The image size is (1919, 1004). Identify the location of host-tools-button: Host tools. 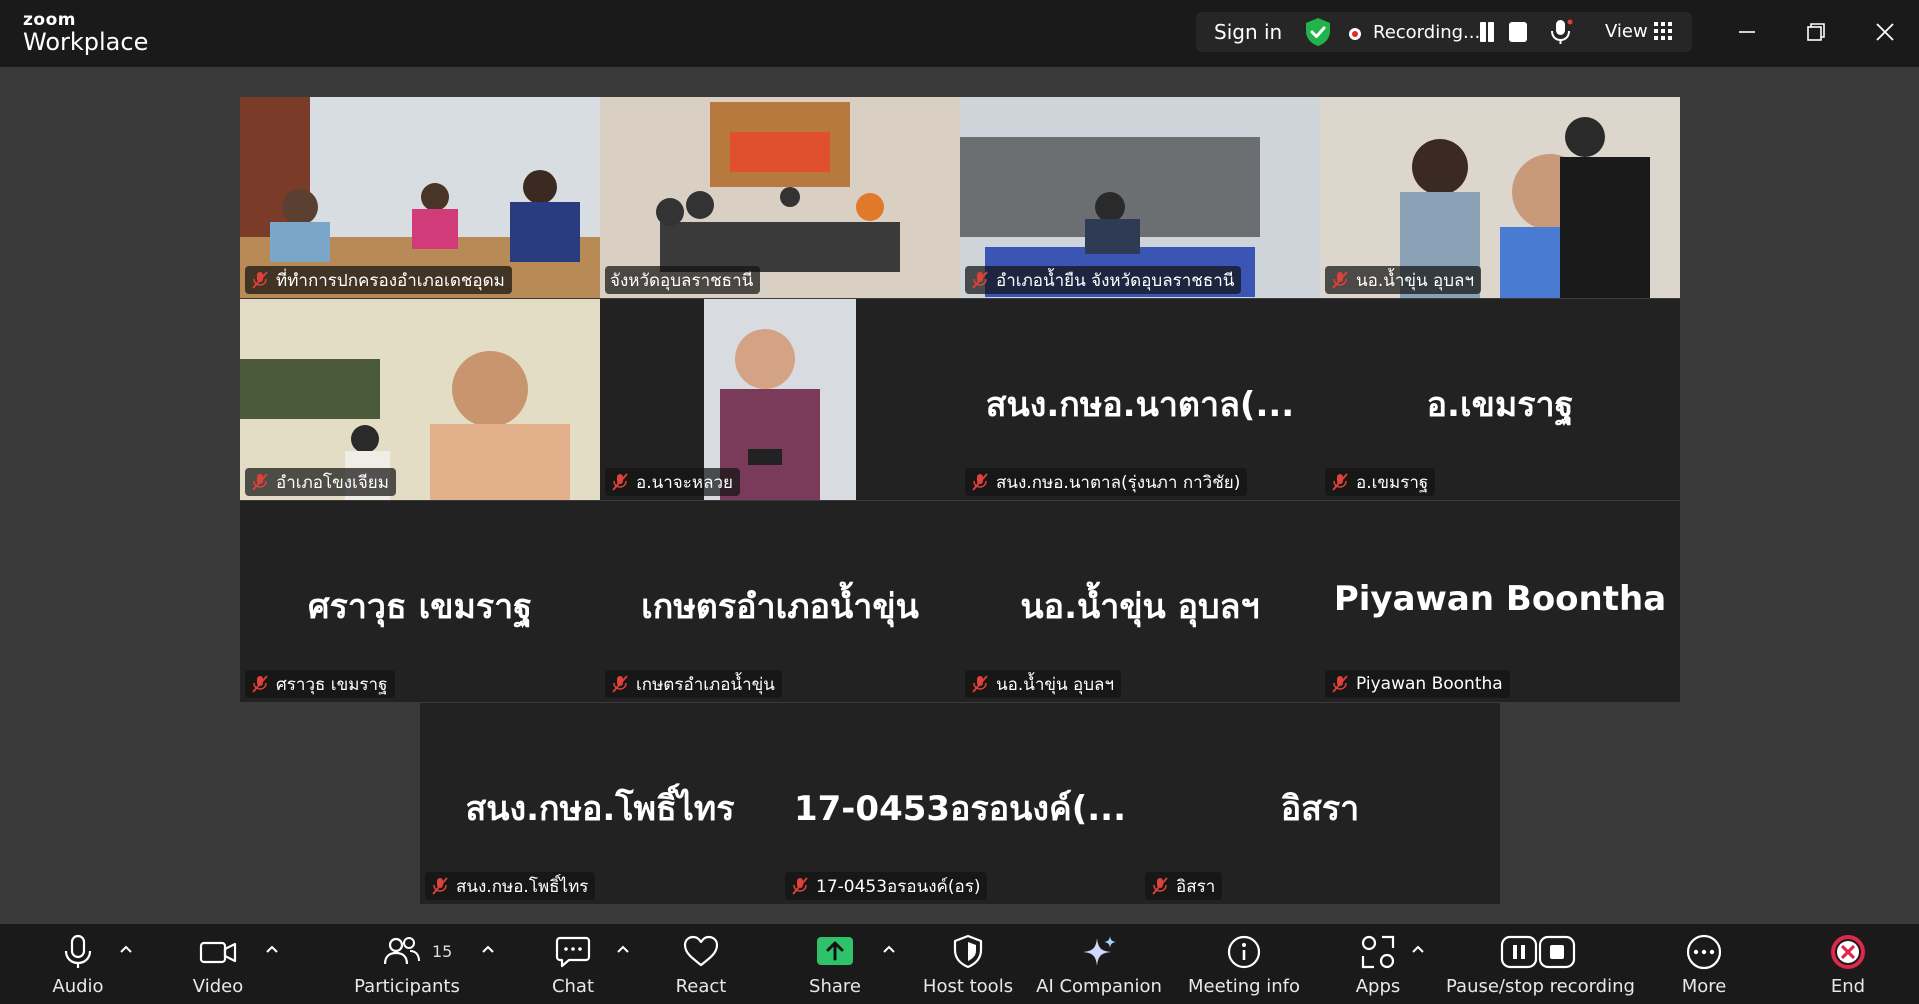
(968, 967).